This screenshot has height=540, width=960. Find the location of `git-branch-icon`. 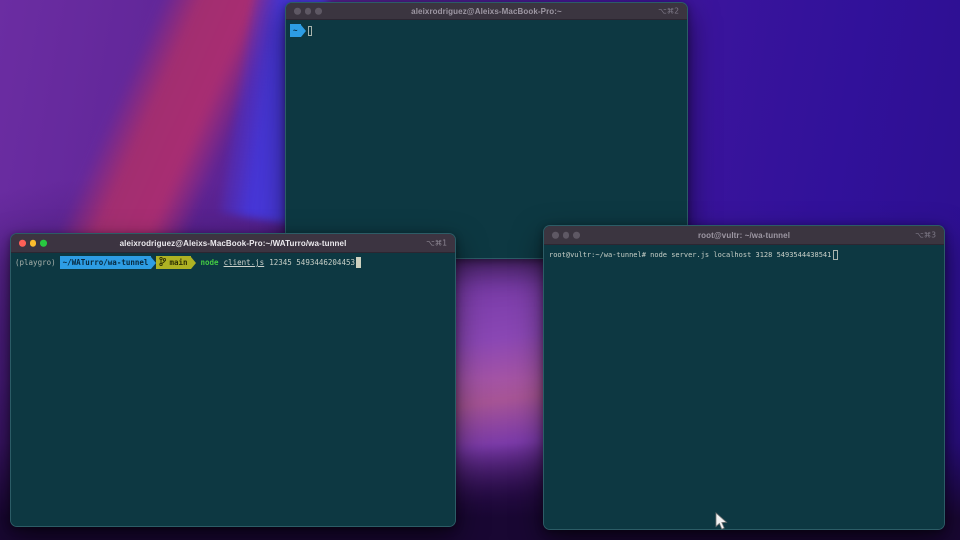

git-branch-icon is located at coordinates (163, 262).